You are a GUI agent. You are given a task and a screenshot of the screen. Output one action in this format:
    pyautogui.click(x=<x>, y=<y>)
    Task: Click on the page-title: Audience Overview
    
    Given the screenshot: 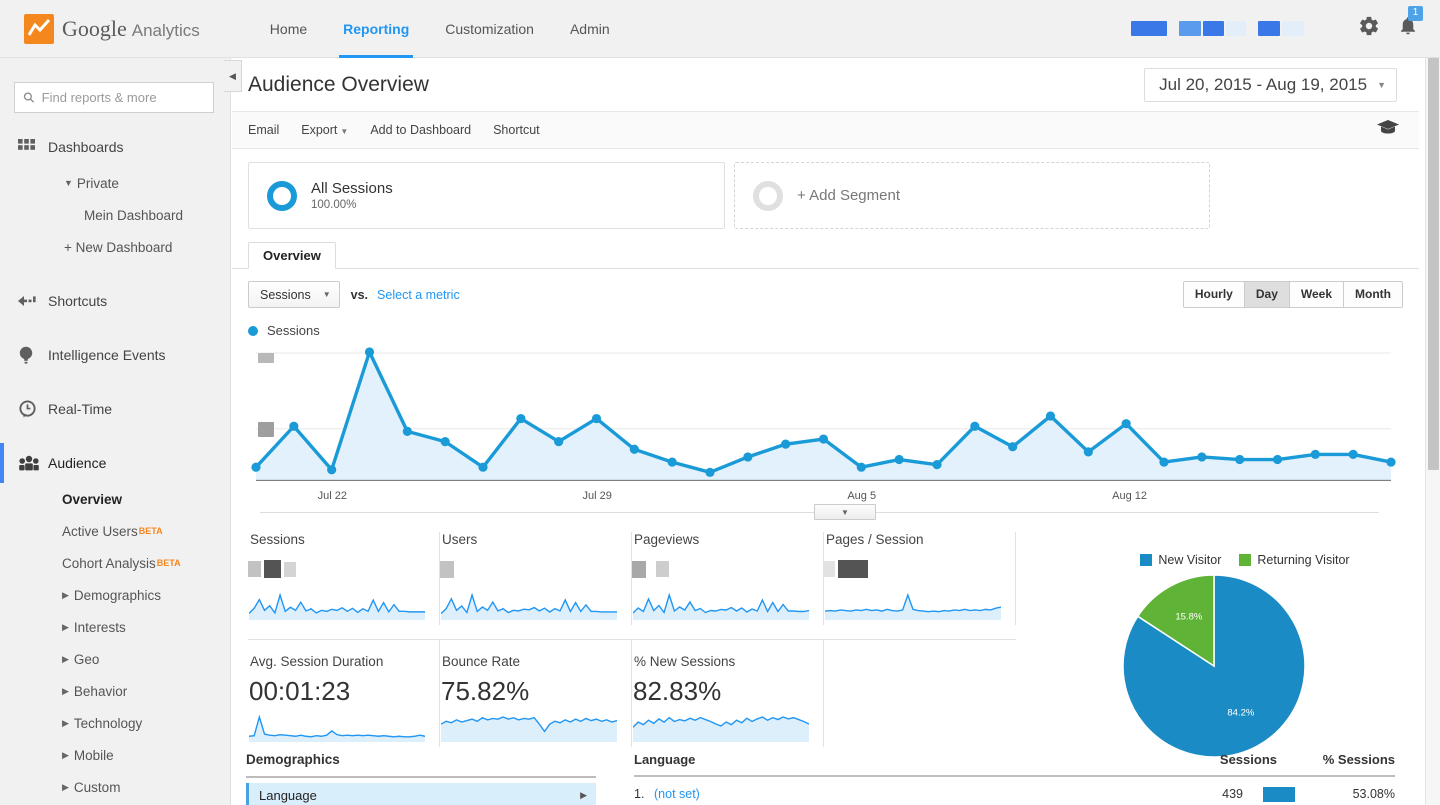 What is the action you would take?
    pyautogui.click(x=338, y=84)
    